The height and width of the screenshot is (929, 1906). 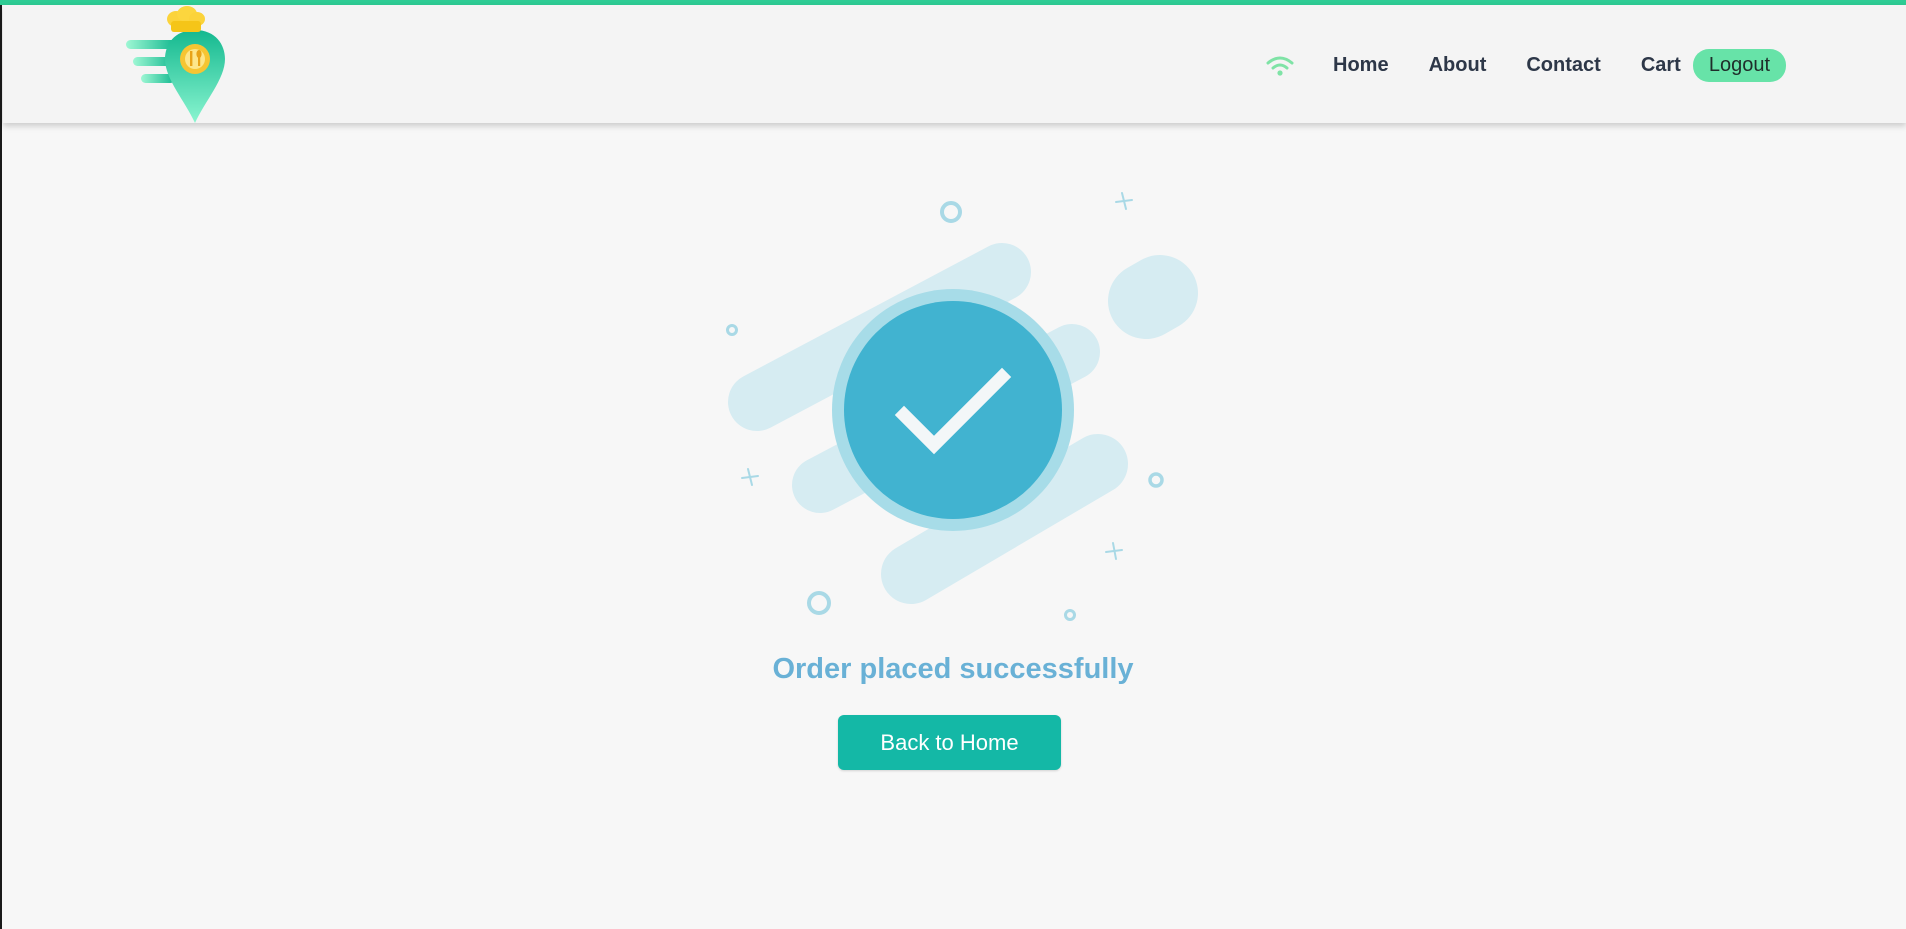 I want to click on order-success-message: Order placed successfully, so click(x=953, y=669).